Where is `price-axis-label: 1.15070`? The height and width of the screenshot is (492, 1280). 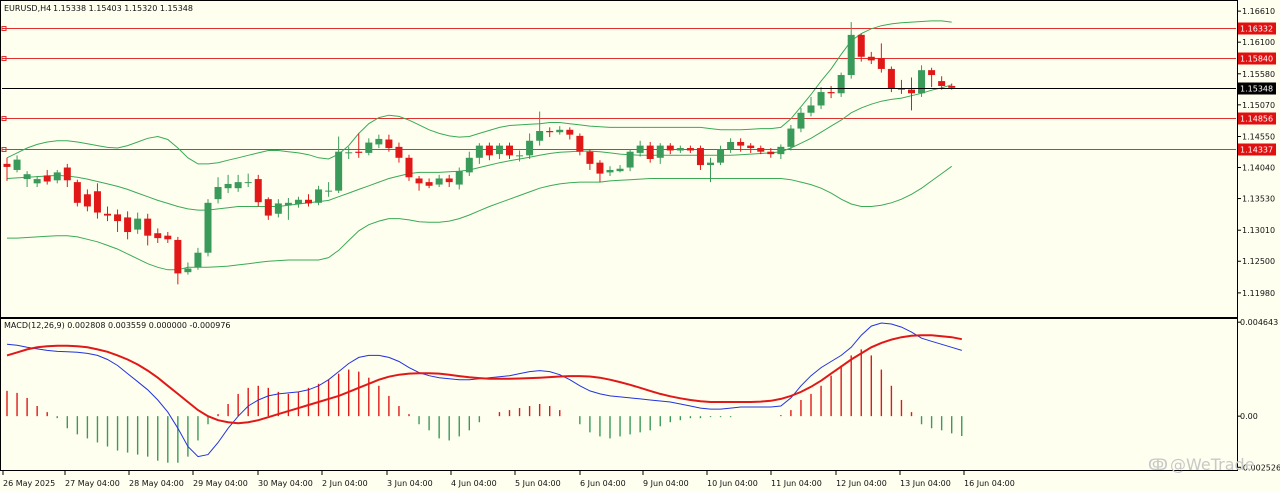
price-axis-label: 1.15070 is located at coordinates (1258, 105).